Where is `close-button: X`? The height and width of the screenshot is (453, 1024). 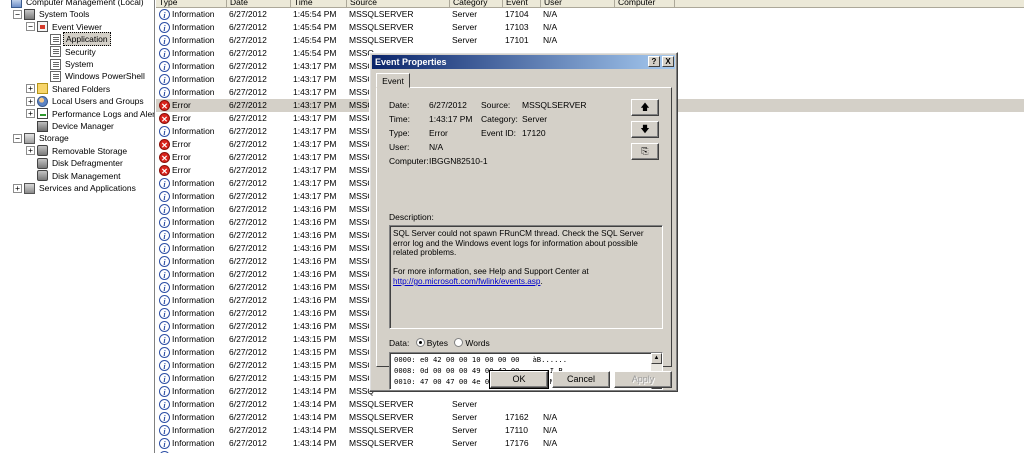
close-button: X is located at coordinates (668, 61).